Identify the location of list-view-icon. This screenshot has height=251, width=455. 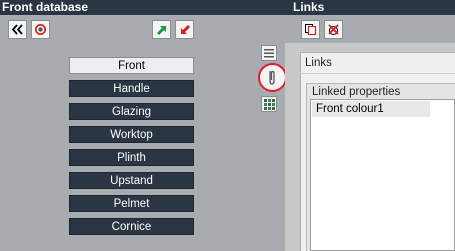
(269, 53).